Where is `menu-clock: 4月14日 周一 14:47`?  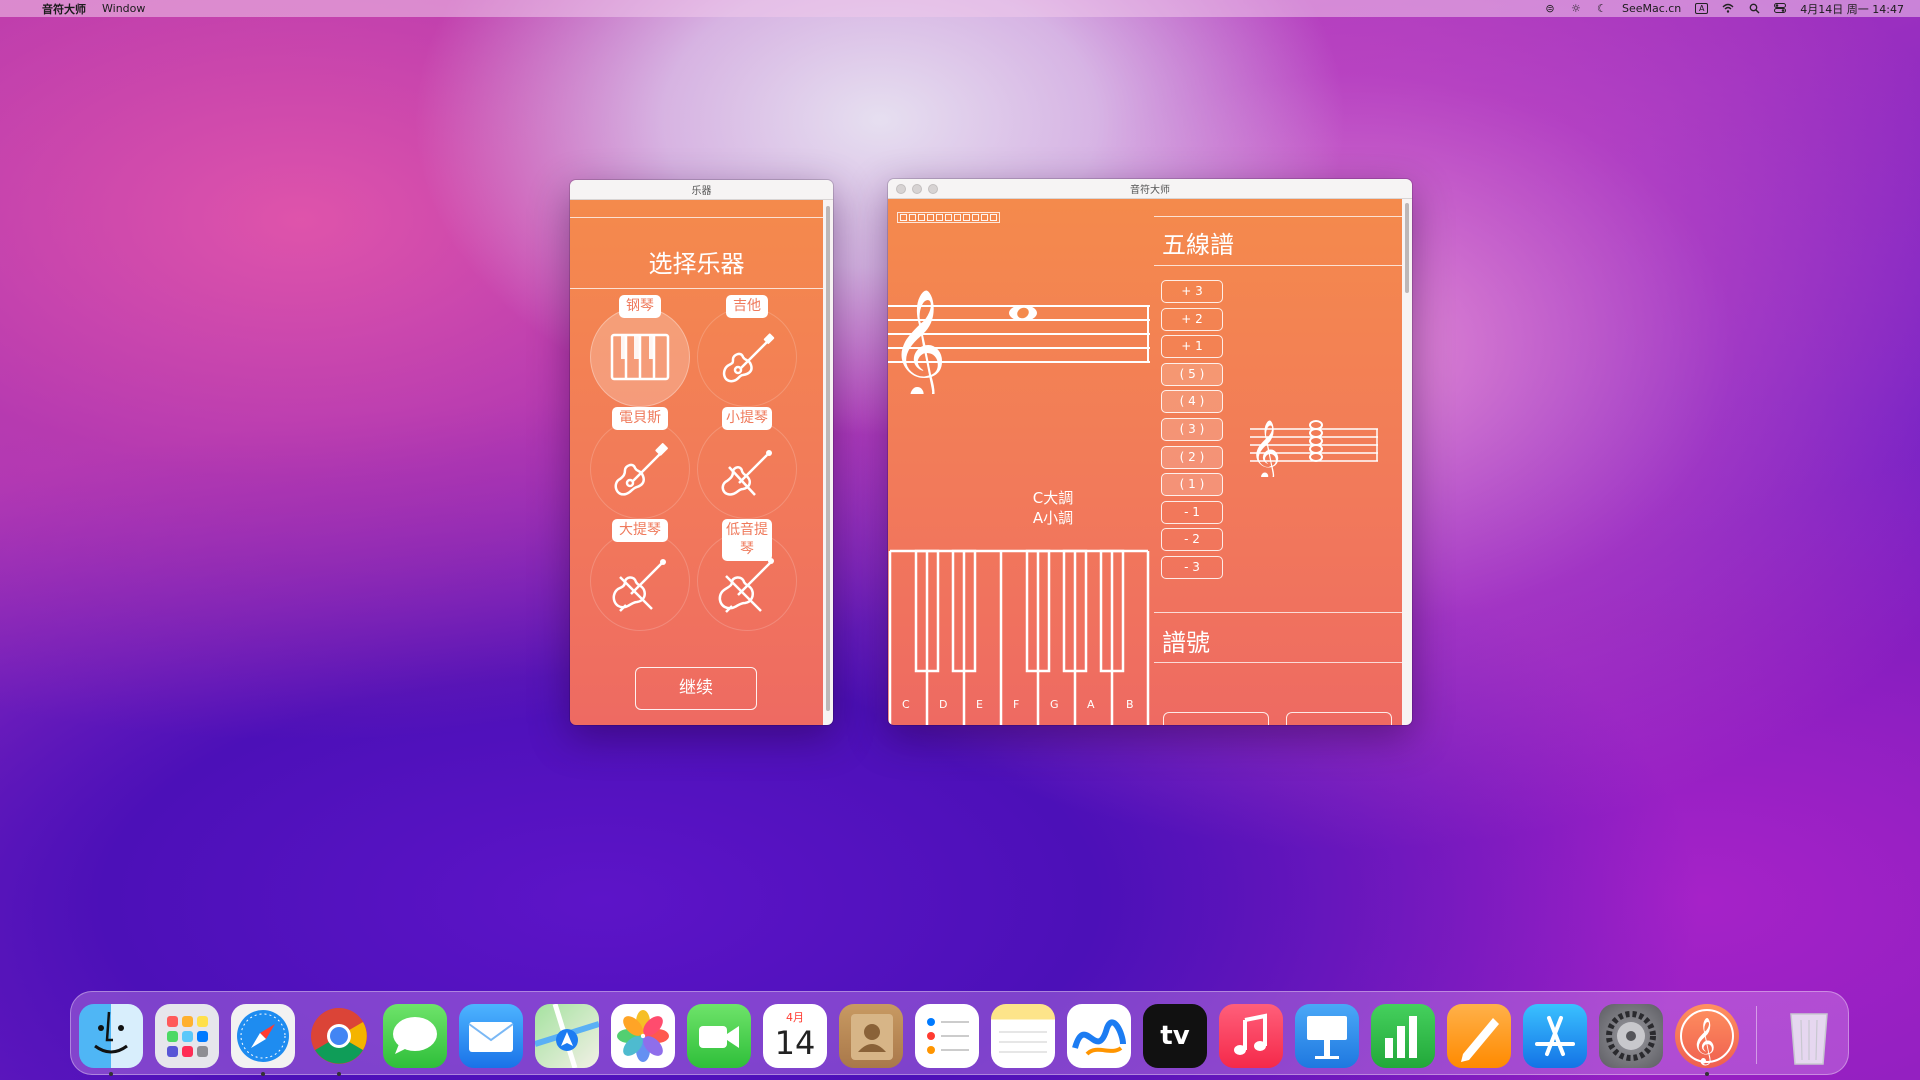
menu-clock: 4月14日 周一 14:47 is located at coordinates (1852, 9).